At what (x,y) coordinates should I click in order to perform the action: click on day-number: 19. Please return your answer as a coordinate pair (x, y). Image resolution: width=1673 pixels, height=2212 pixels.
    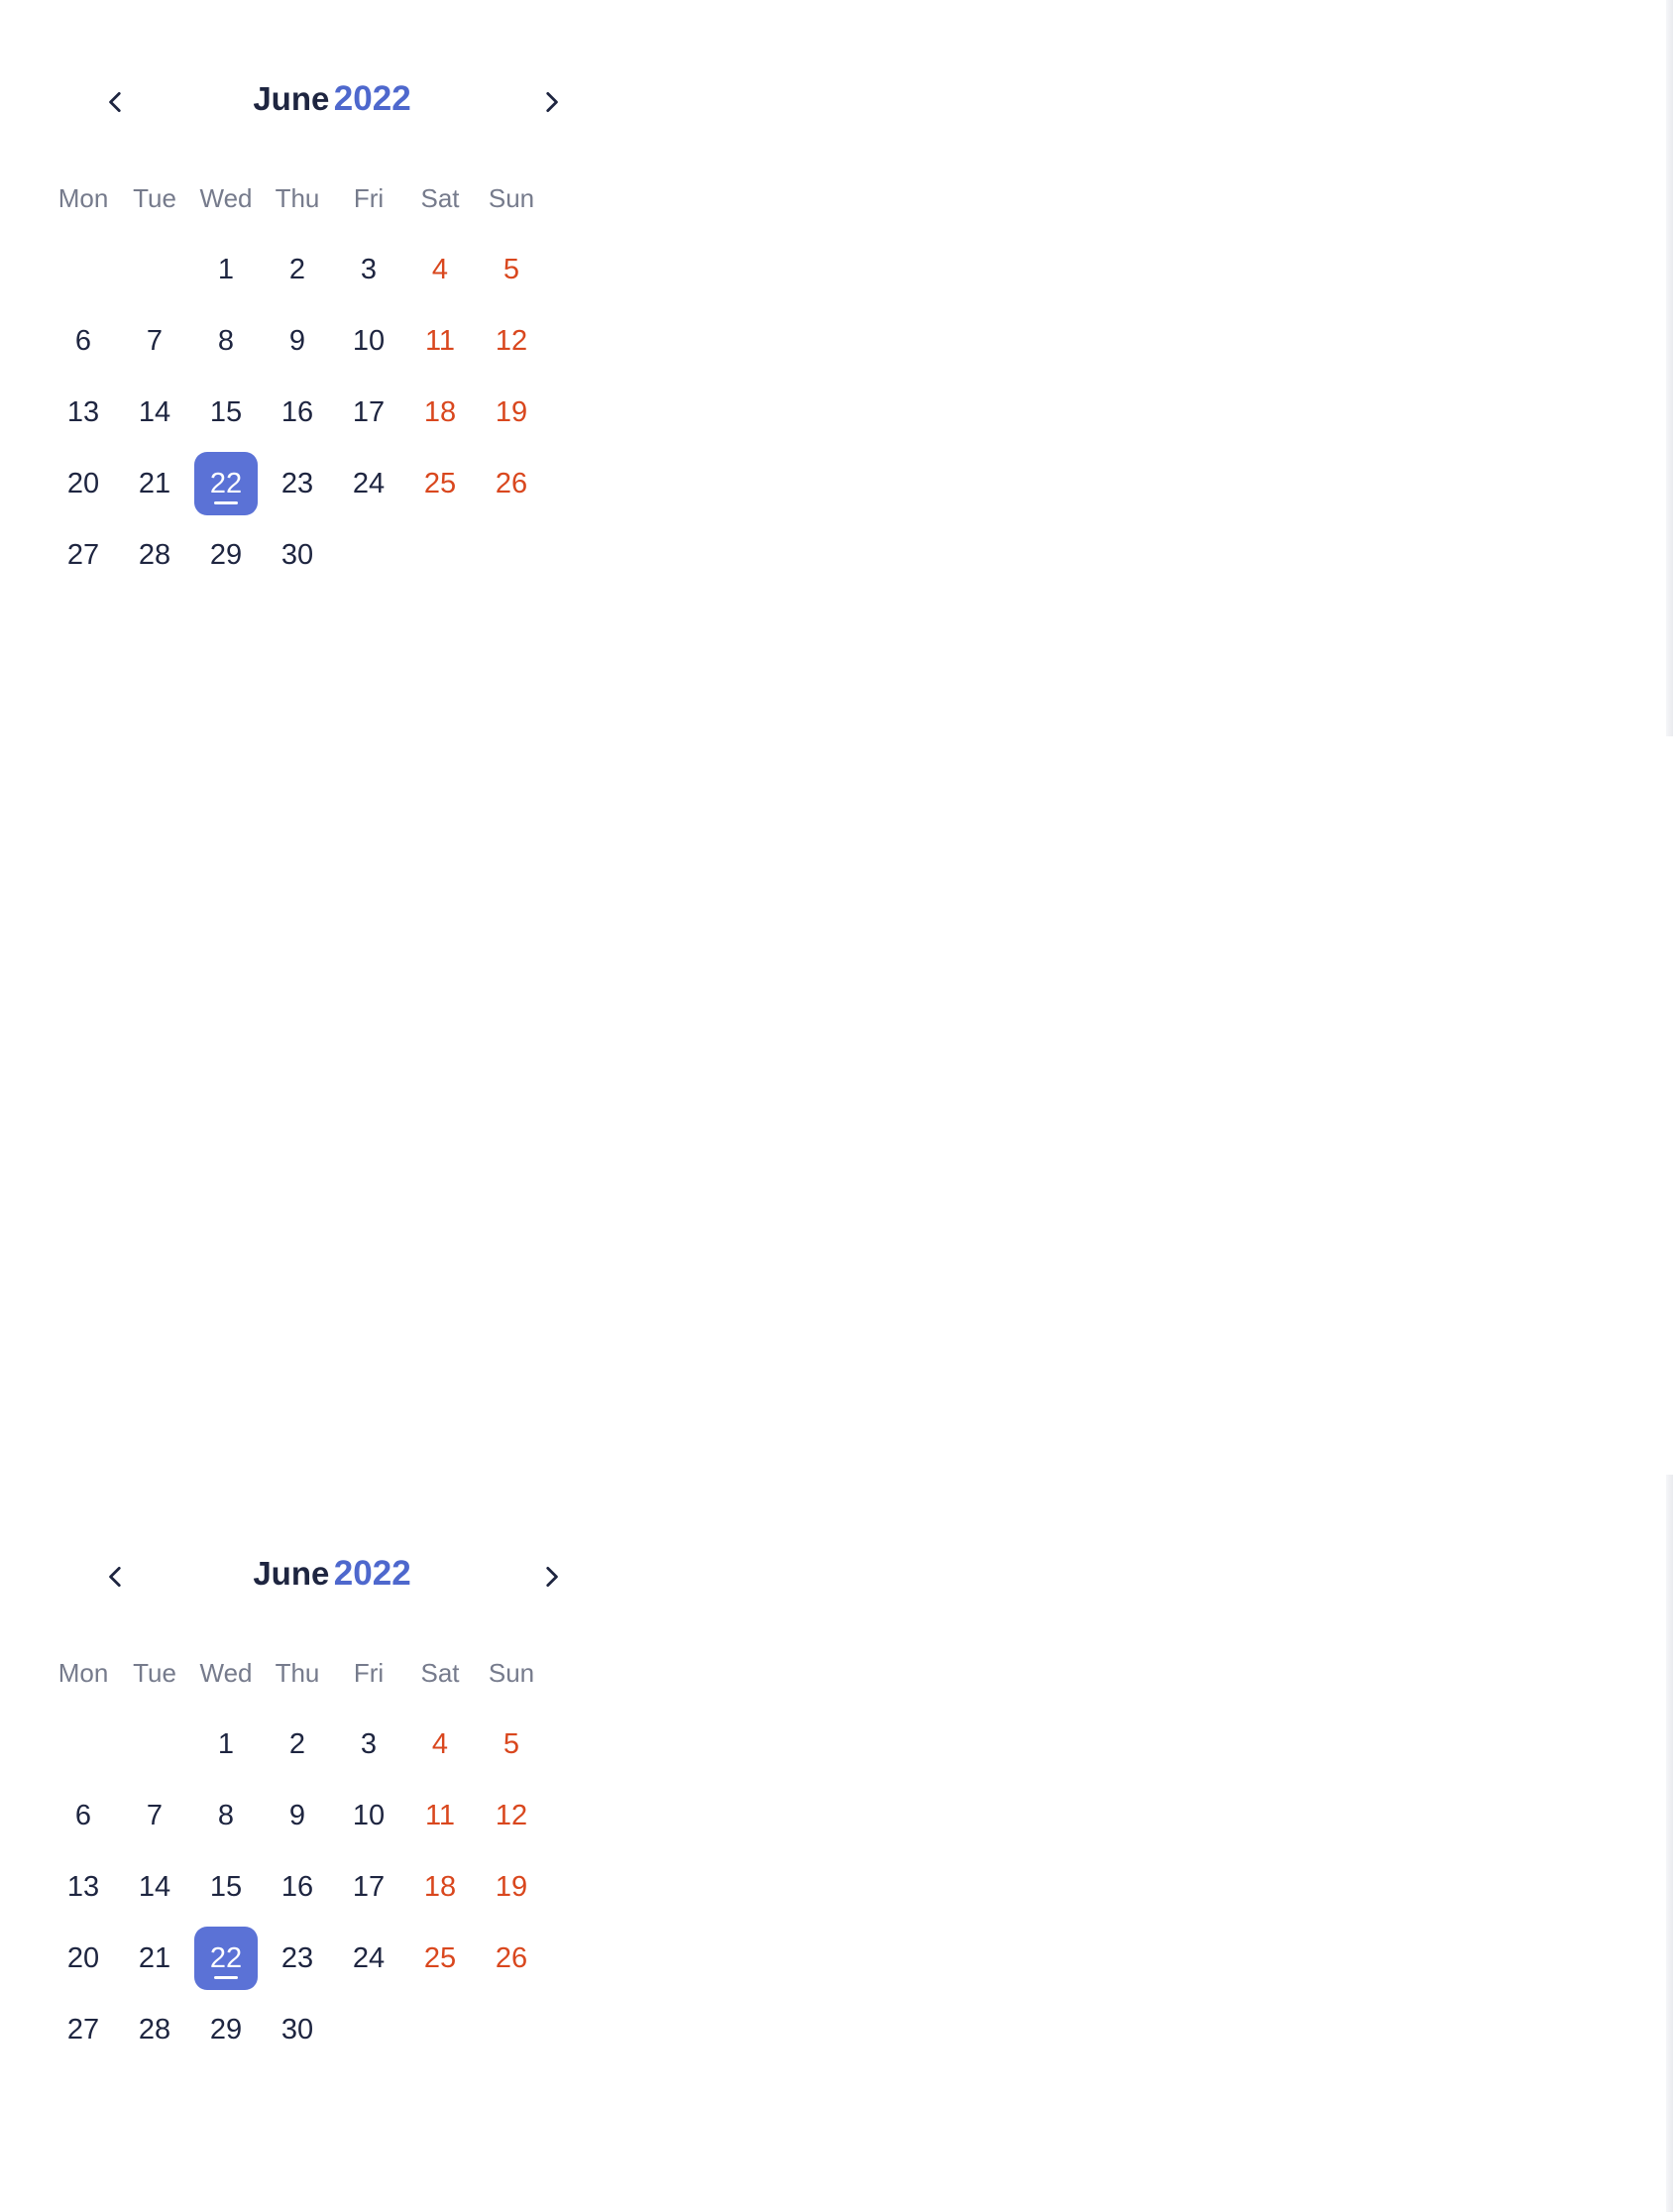
    Looking at the image, I should click on (511, 412).